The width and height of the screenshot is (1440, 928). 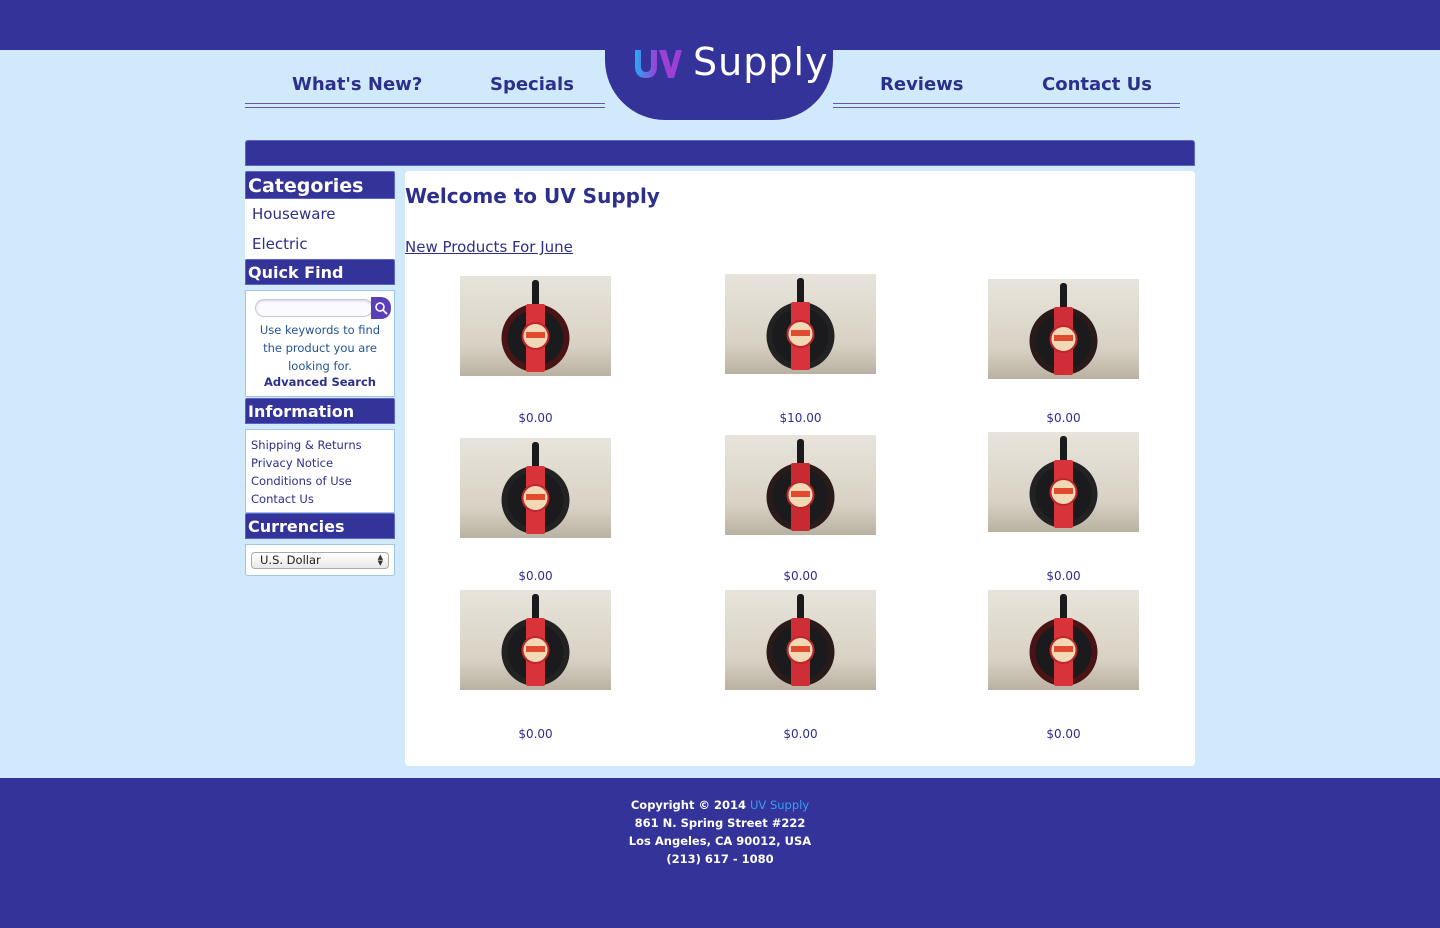 What do you see at coordinates (1006, 105) in the screenshot?
I see `nav-rule-right` at bounding box center [1006, 105].